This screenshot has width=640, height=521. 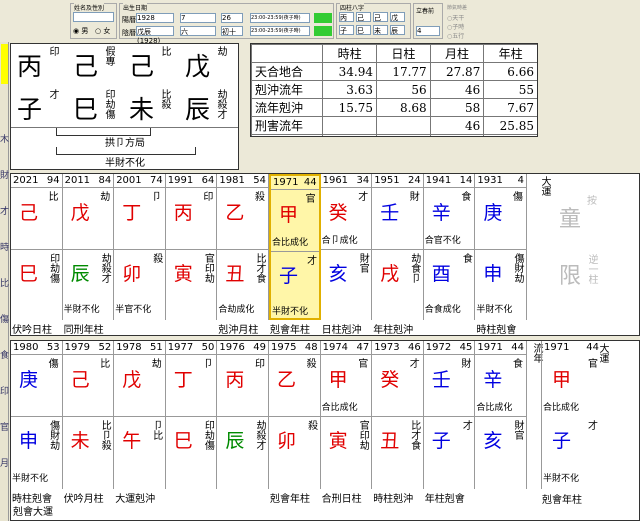 I want to click on pillar-year: 1991, so click(x=180, y=180).